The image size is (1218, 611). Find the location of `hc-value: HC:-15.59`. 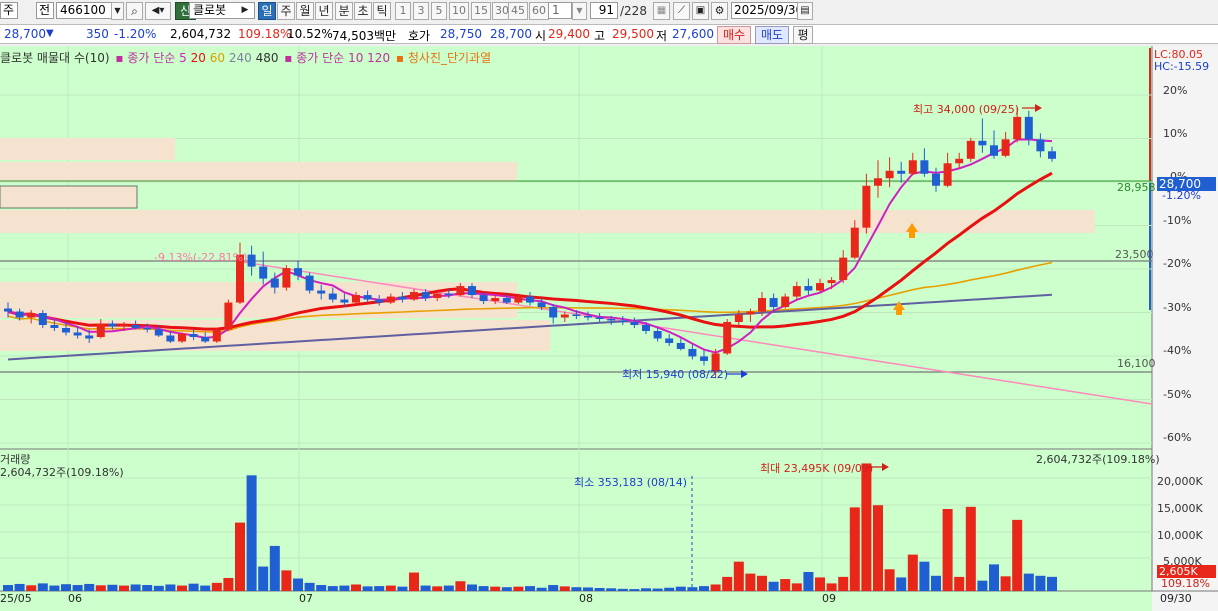

hc-value: HC:-15.59 is located at coordinates (1182, 66).